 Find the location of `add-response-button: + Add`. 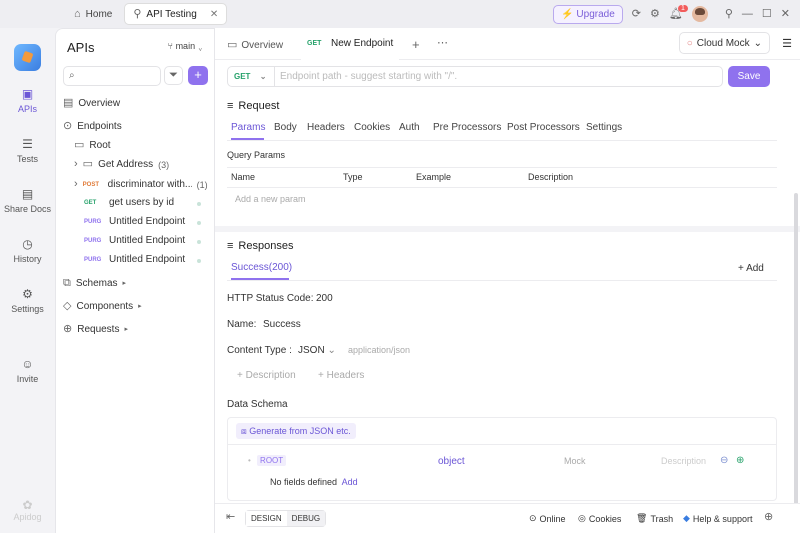

add-response-button: + Add is located at coordinates (751, 268).